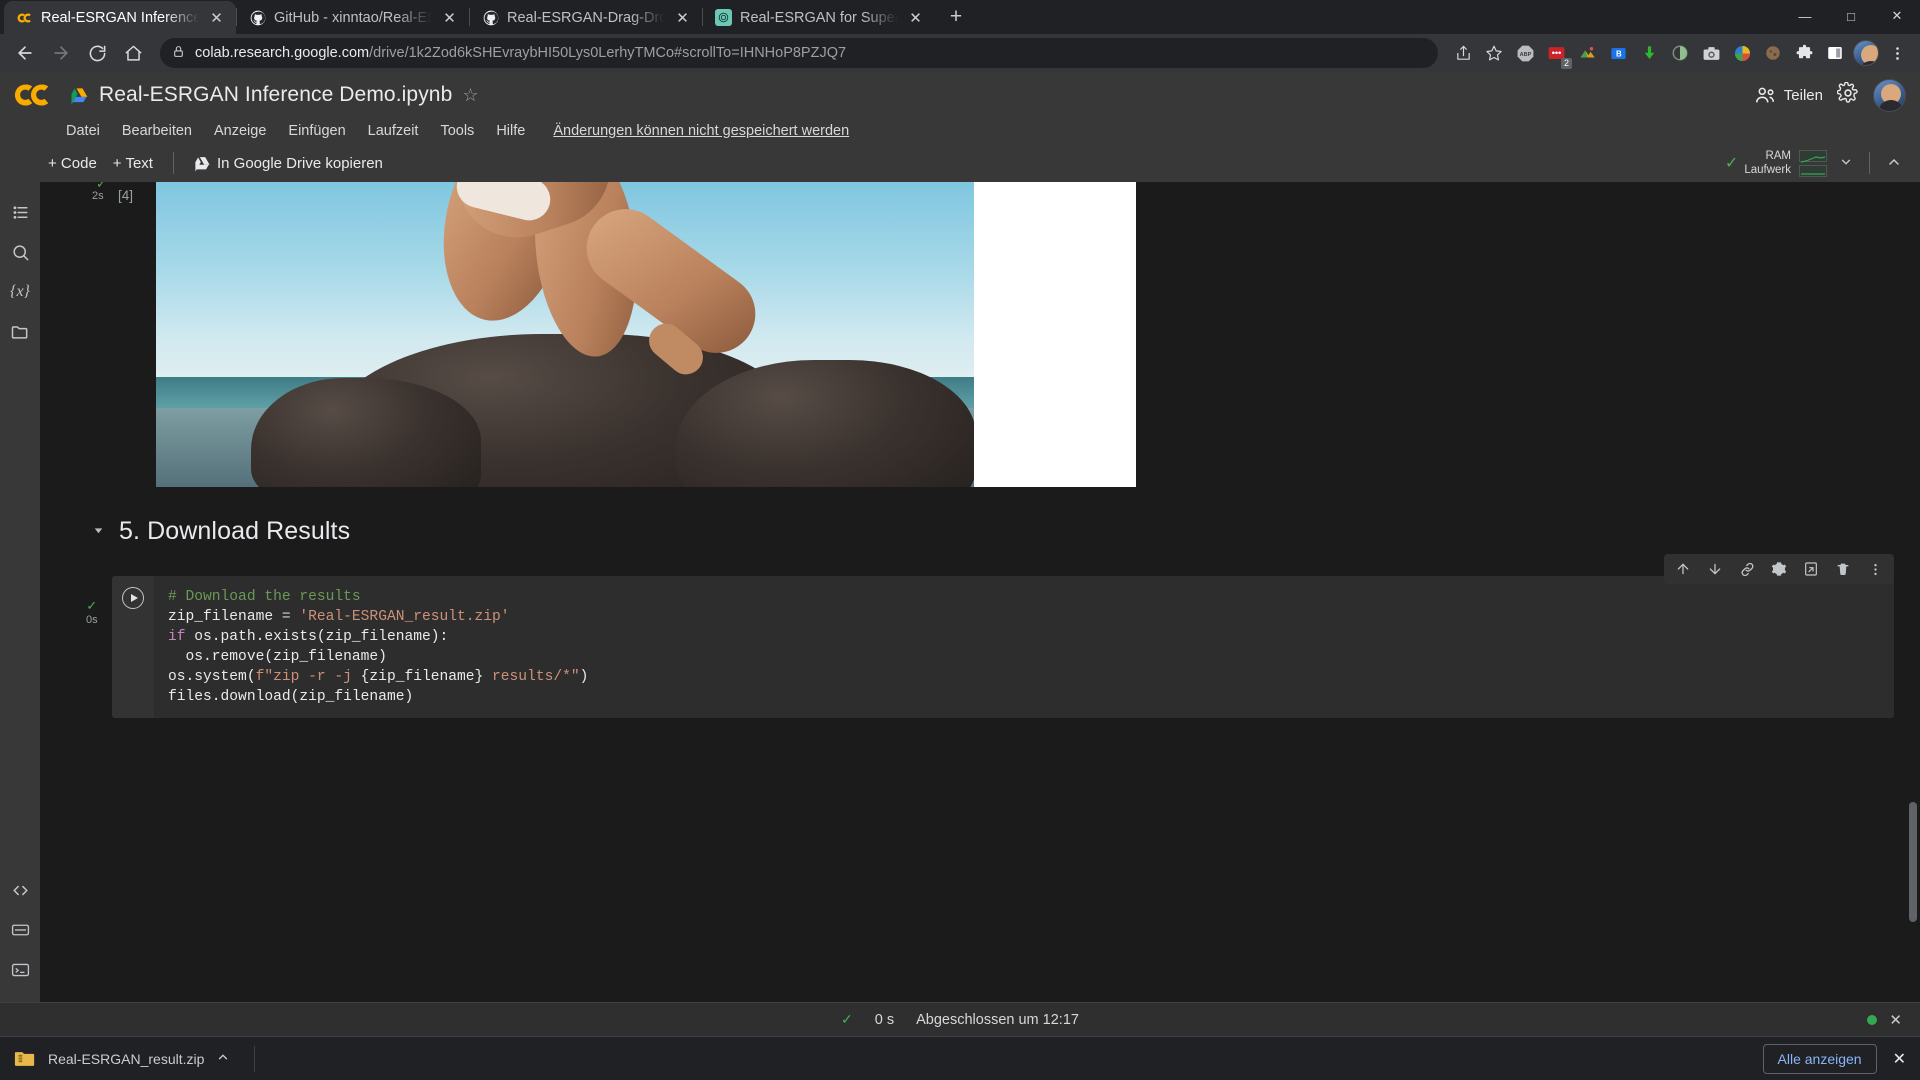 This screenshot has height=1080, width=1920. Describe the element at coordinates (20, 970) in the screenshot. I see `terminal-icon` at that location.